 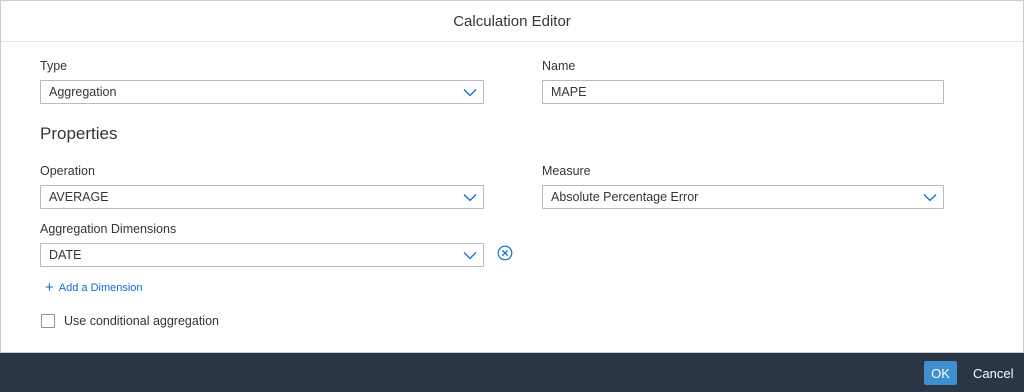 I want to click on properties-heading: Properties, so click(x=79, y=133).